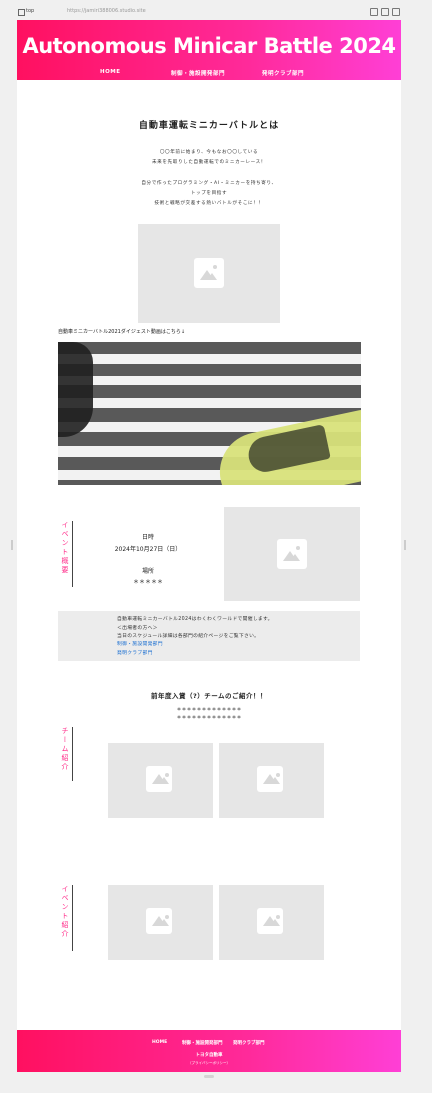 Image resolution: width=432 pixels, height=1093 pixels. What do you see at coordinates (188, 636) in the screenshot?
I see `notice-line-3: 当日のスケジュール詳細は各部門の紹介ページをご覧下さい。` at bounding box center [188, 636].